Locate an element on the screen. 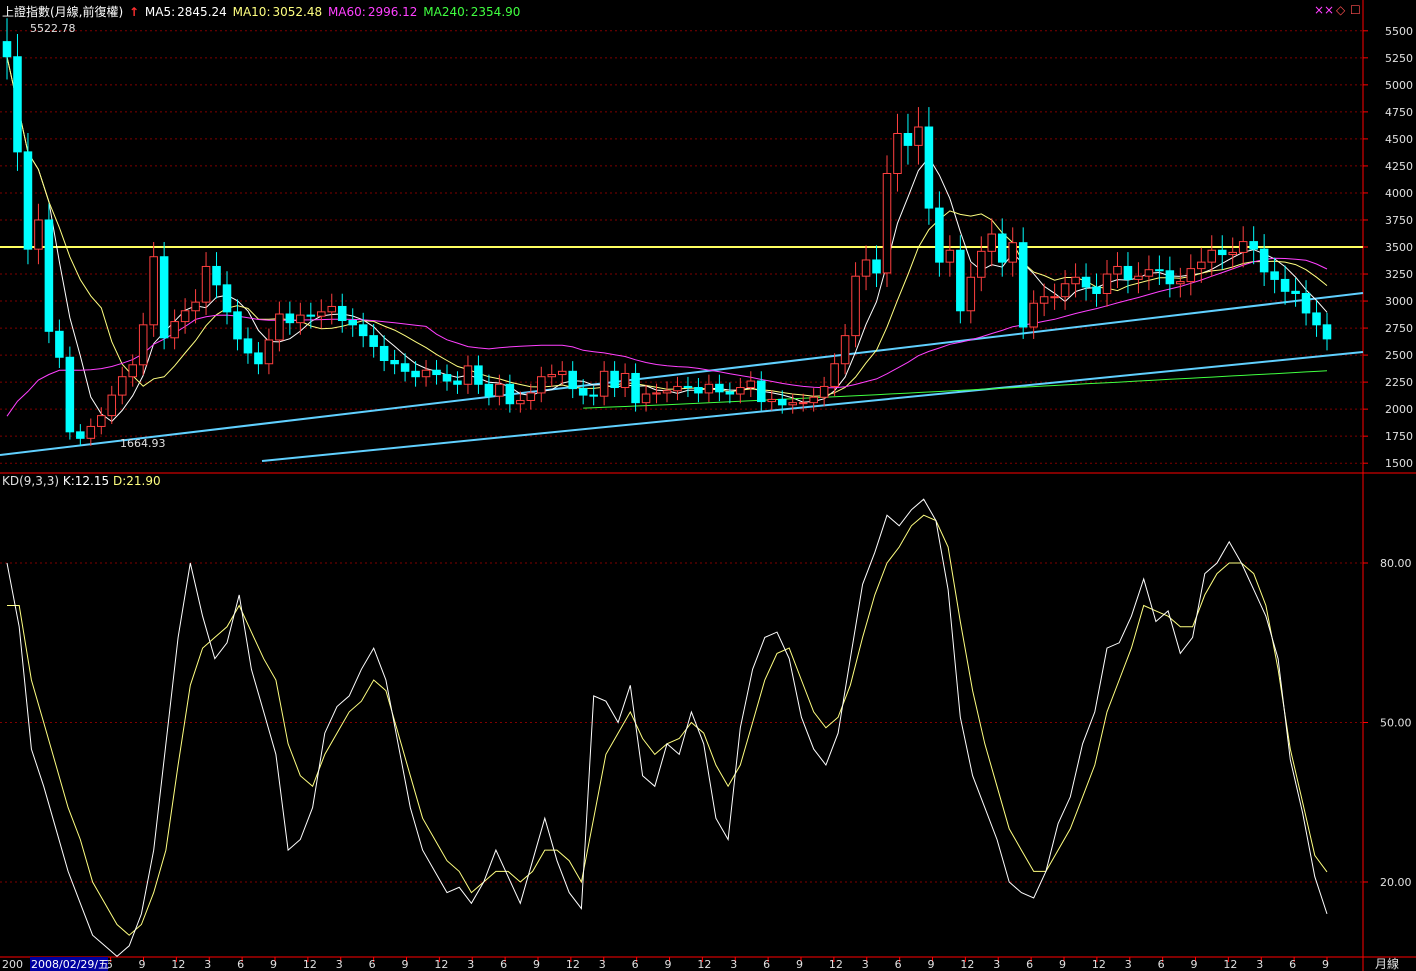  price-tick-label: 3250 is located at coordinates (1399, 274).